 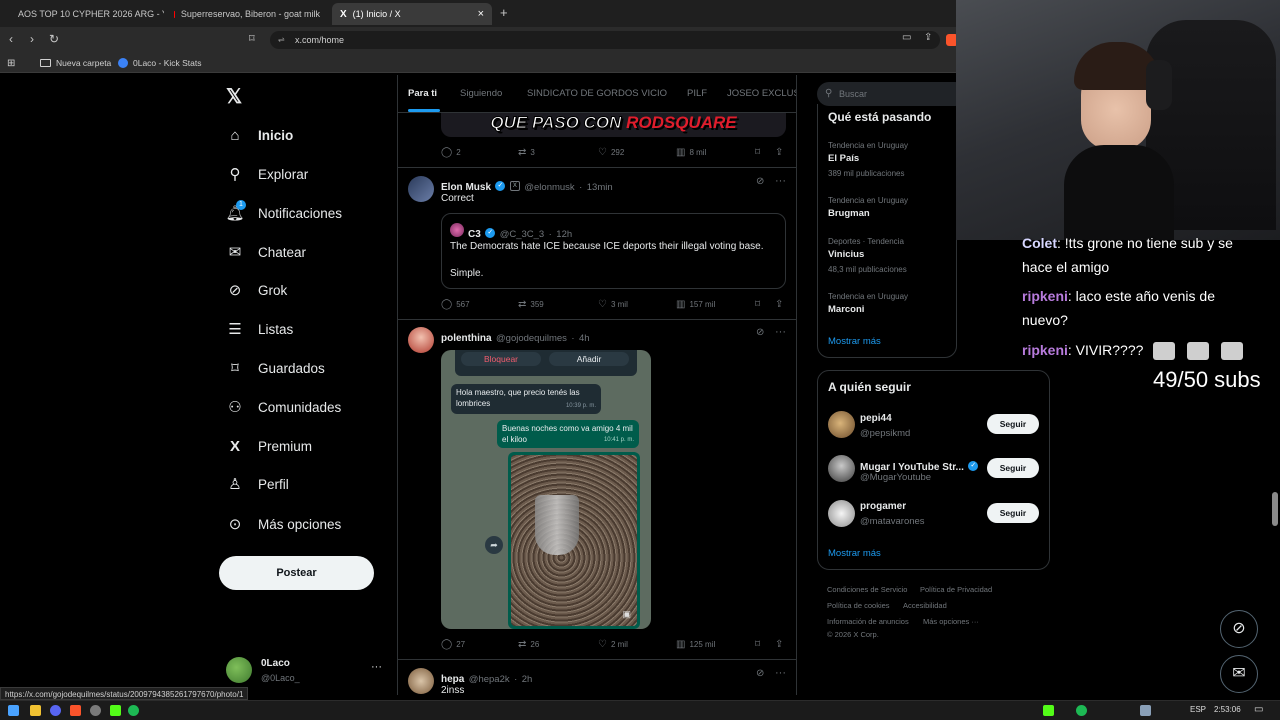 I want to click on discord-icon, so click(x=55, y=710).